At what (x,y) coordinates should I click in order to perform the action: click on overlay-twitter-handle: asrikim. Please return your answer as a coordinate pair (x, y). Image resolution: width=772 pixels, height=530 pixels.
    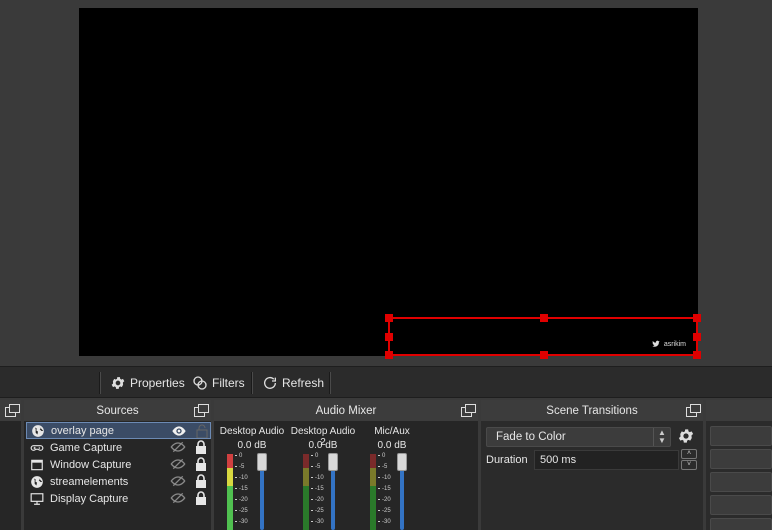
    Looking at the image, I should click on (669, 344).